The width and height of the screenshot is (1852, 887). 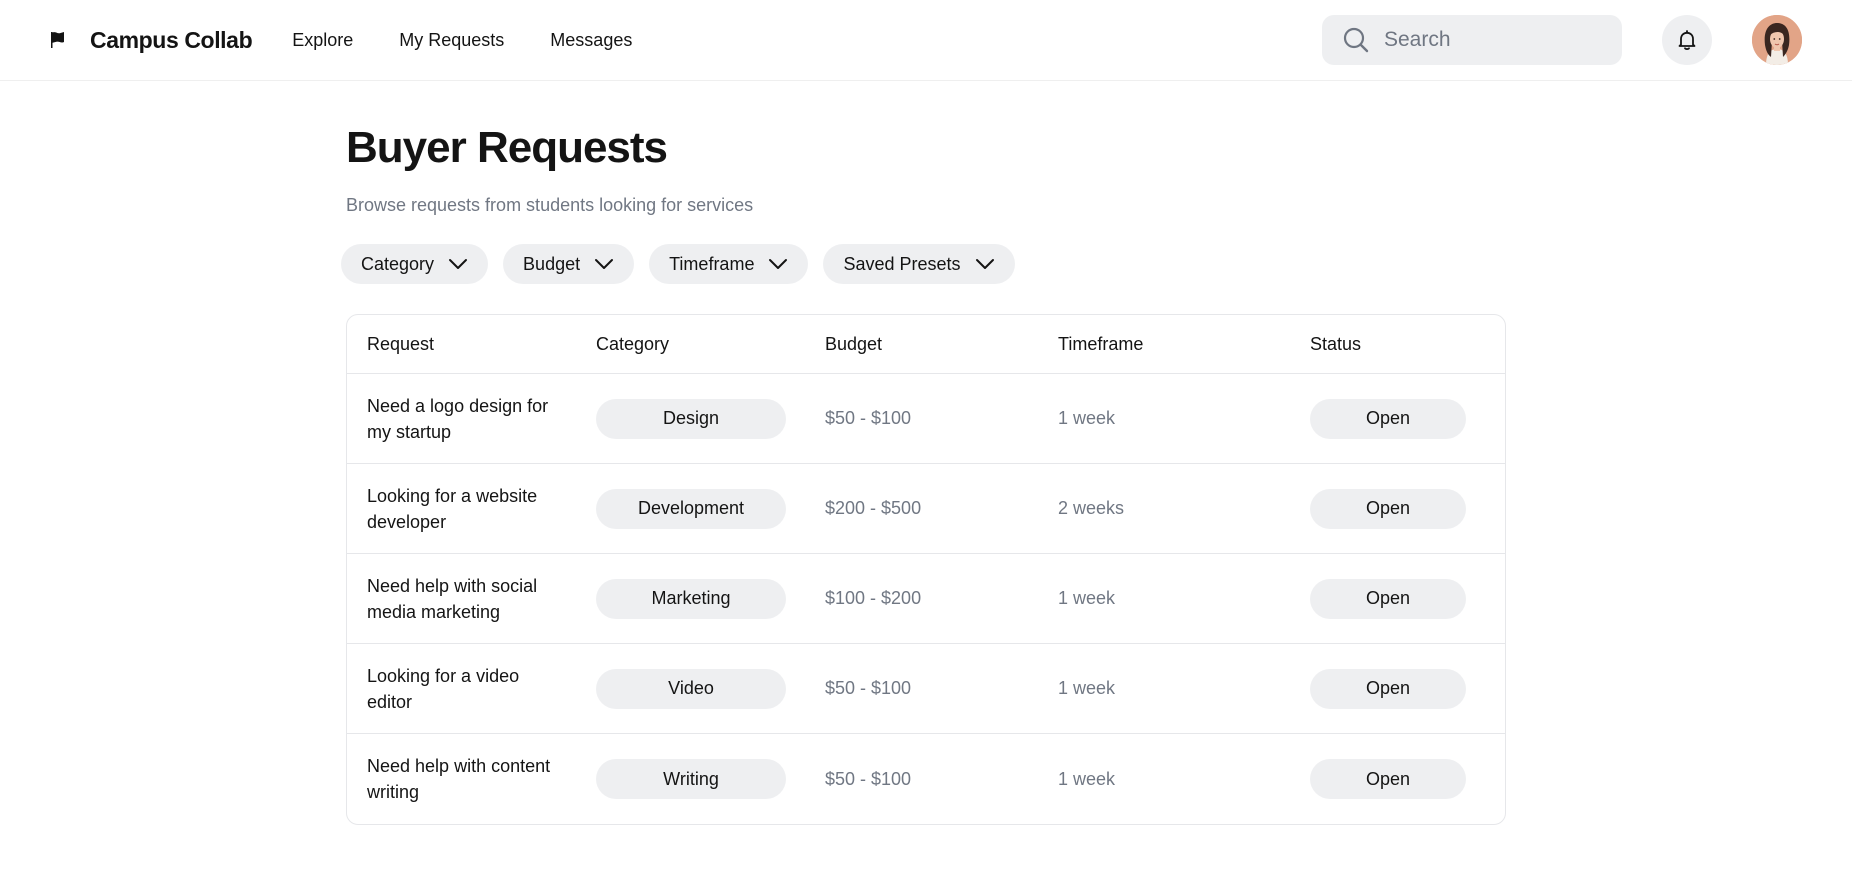 I want to click on filter-bar: Category Budget Timeframe Saved Presets, so click(x=923, y=264).